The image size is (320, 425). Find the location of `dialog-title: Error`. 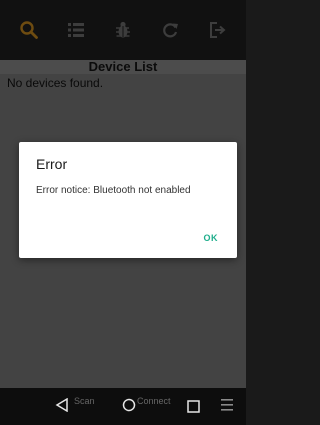

dialog-title: Error is located at coordinates (52, 164).